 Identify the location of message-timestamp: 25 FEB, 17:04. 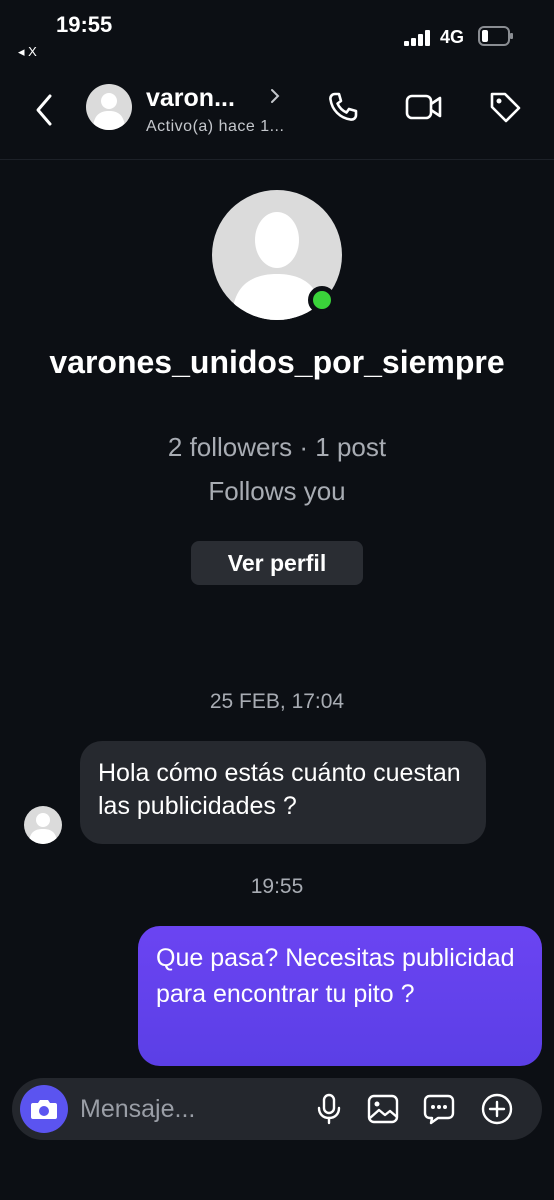
(277, 701).